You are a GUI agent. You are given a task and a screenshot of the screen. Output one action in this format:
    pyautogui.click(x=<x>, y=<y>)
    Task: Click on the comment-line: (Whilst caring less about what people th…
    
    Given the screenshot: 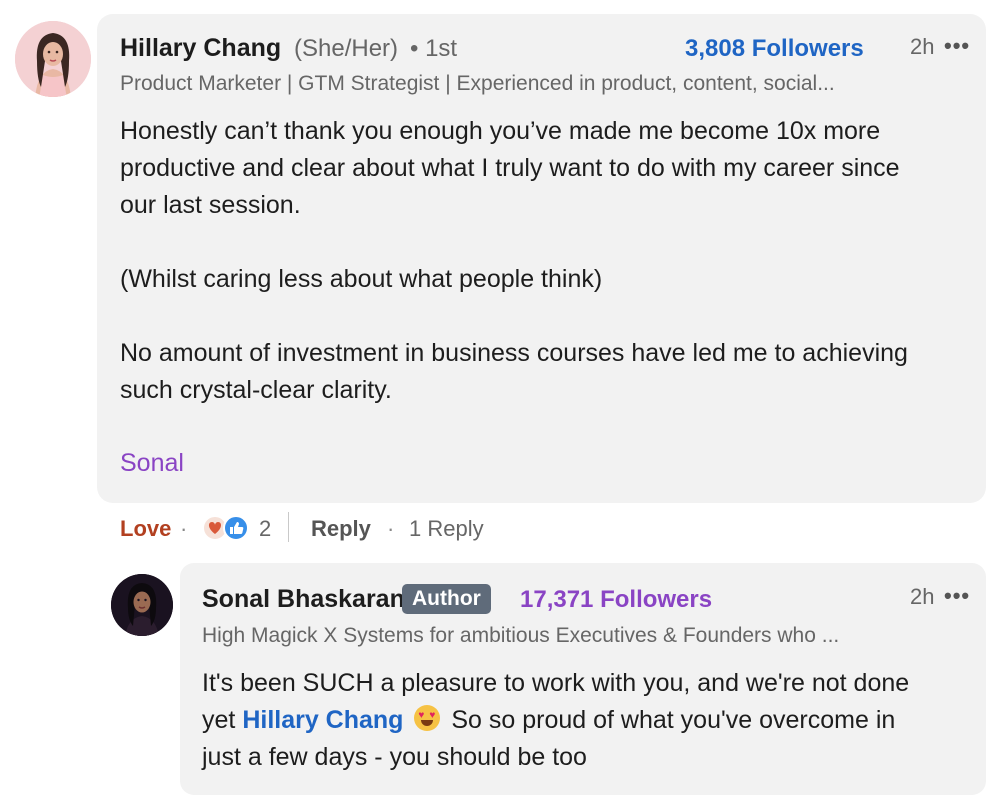 What is the action you would take?
    pyautogui.click(x=361, y=279)
    